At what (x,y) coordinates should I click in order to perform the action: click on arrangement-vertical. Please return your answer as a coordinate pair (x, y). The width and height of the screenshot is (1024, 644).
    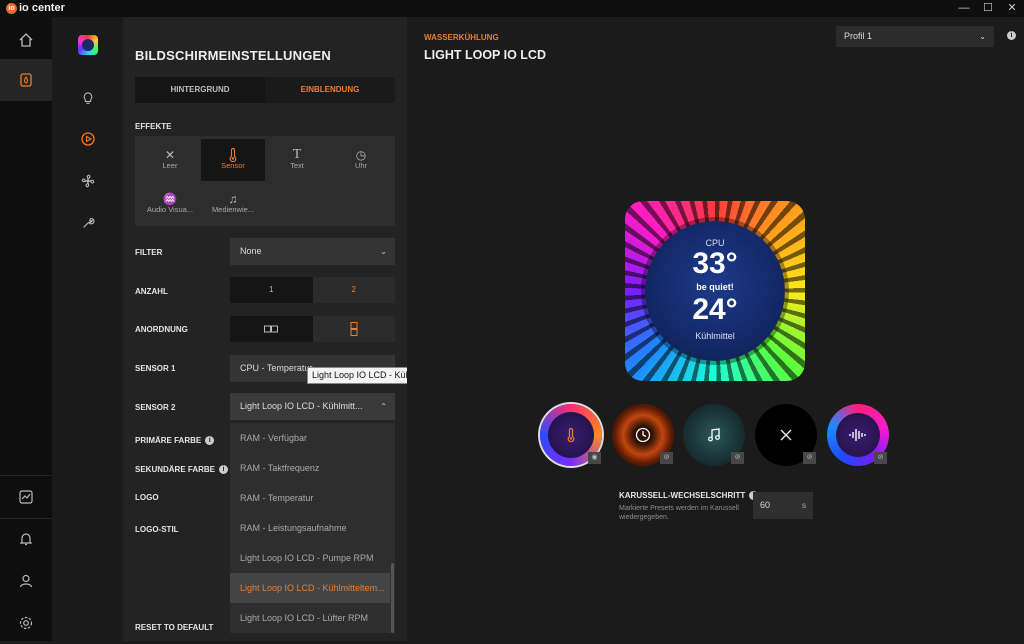
    Looking at the image, I should click on (353, 329).